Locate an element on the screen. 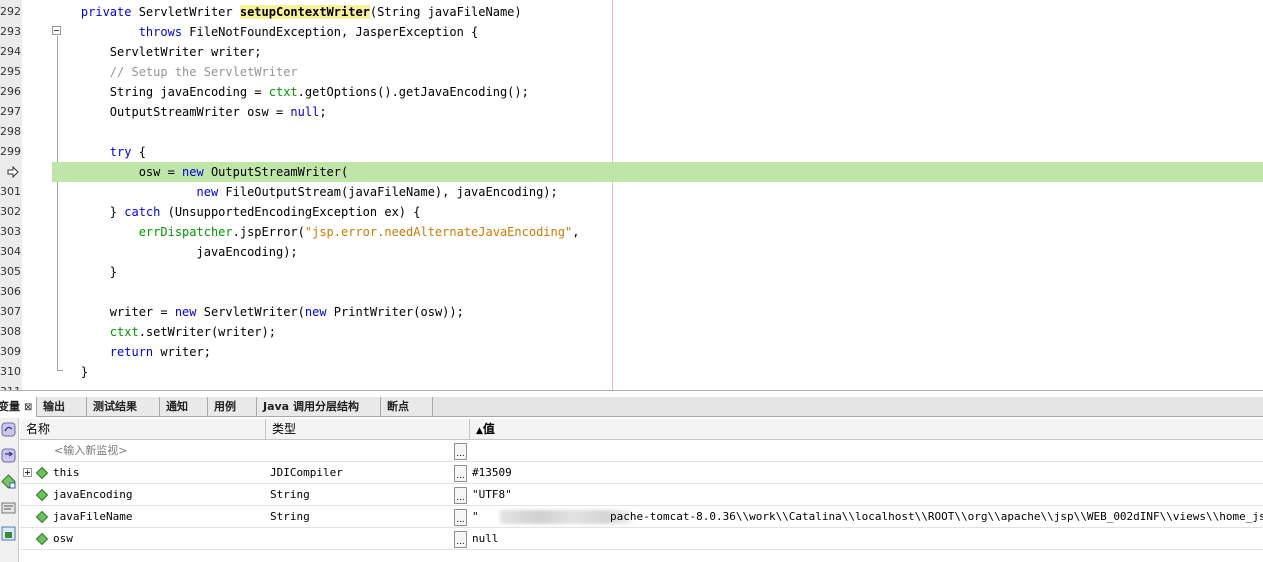  line-number: 298 is located at coordinates (10, 132).